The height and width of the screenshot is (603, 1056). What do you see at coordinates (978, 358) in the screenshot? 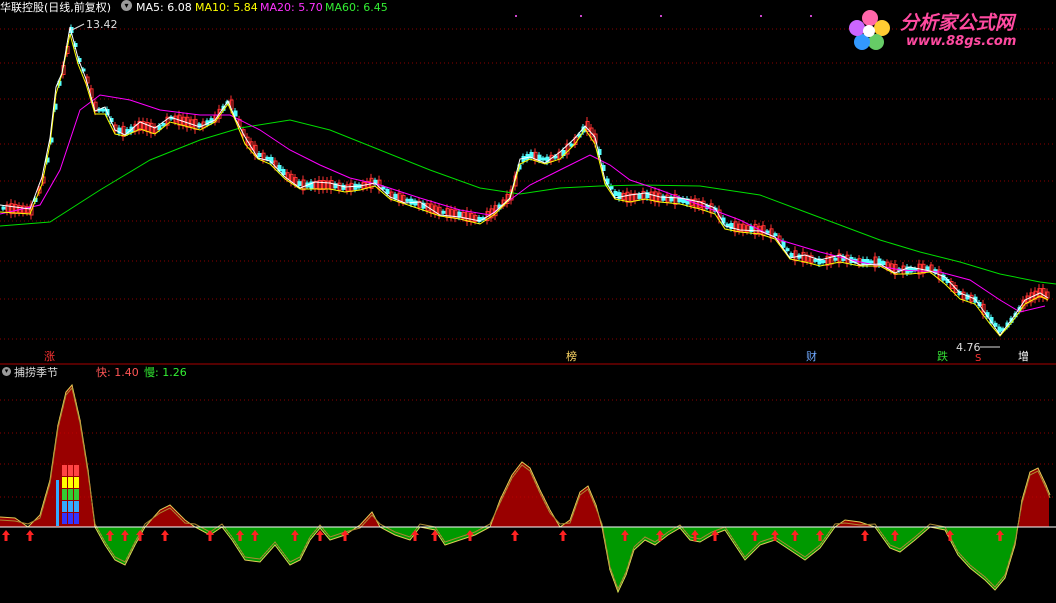
I see `marker-s: S` at bounding box center [978, 358].